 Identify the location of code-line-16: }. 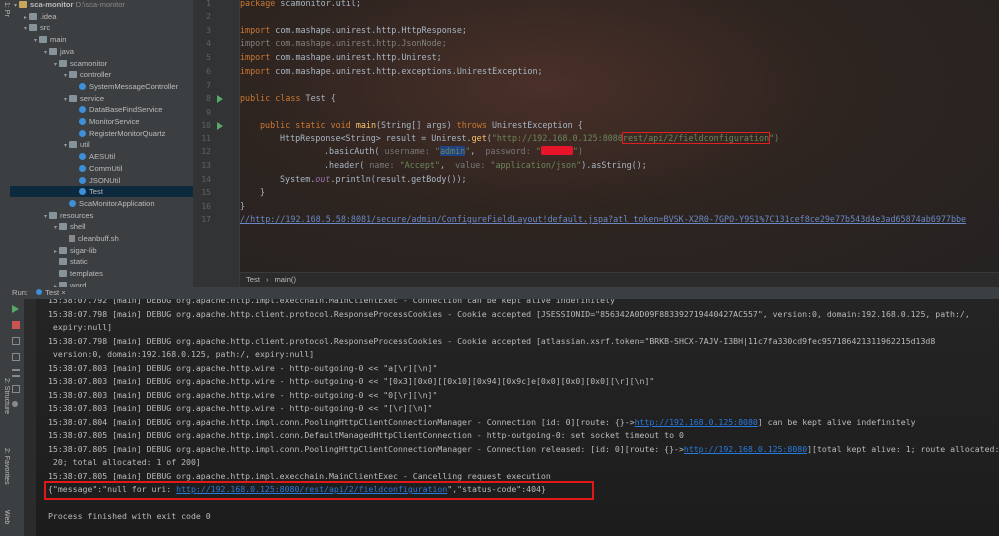
(243, 206).